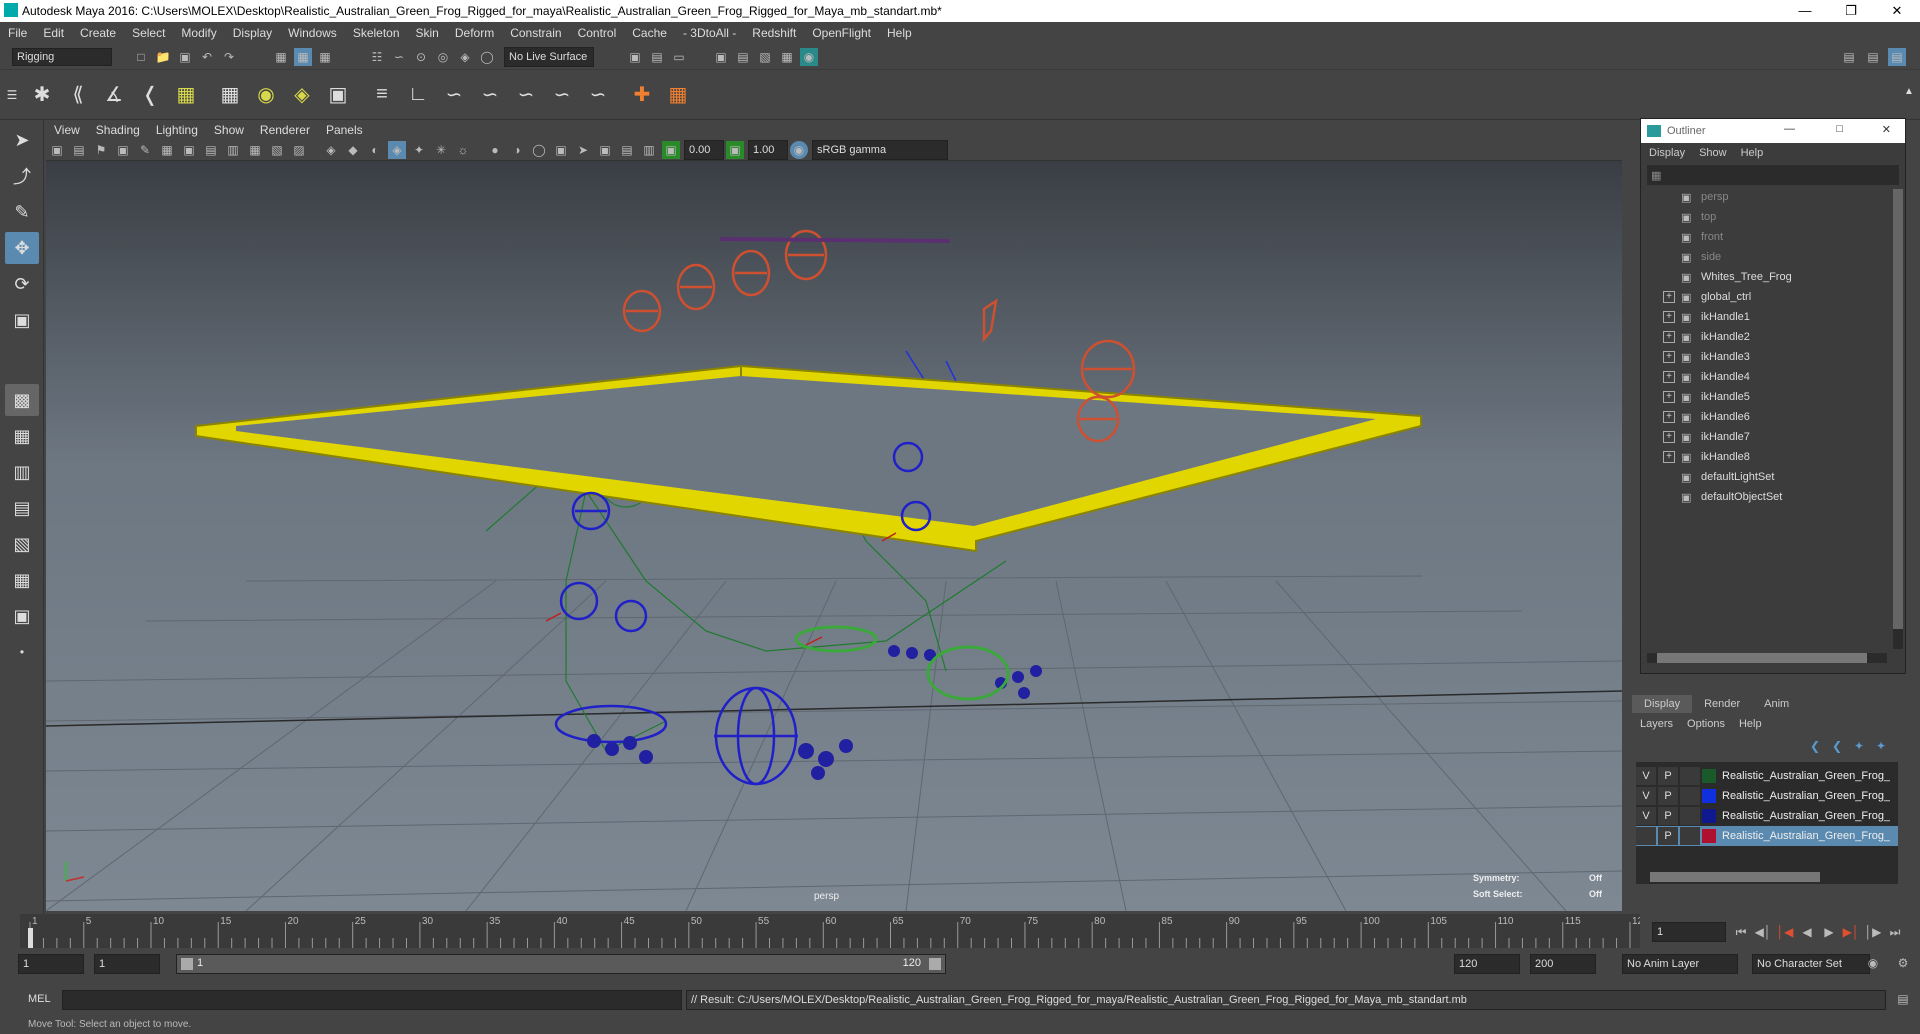  Describe the element at coordinates (12, 95) in the screenshot. I see `shelf-tabs-icon: ☰` at that location.